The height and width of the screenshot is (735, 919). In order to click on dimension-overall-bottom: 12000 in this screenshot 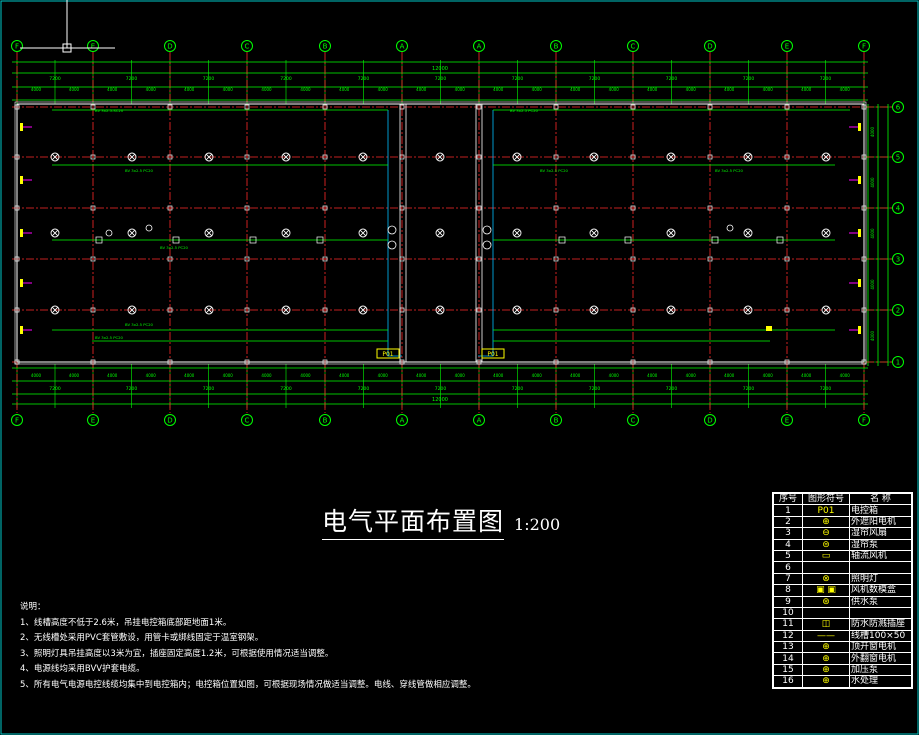, I will do `click(440, 400)`.